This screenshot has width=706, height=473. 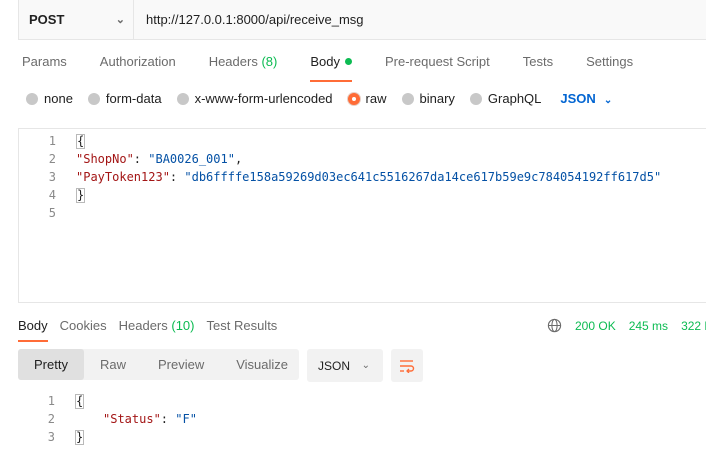 I want to click on globe-icon, so click(x=554, y=325).